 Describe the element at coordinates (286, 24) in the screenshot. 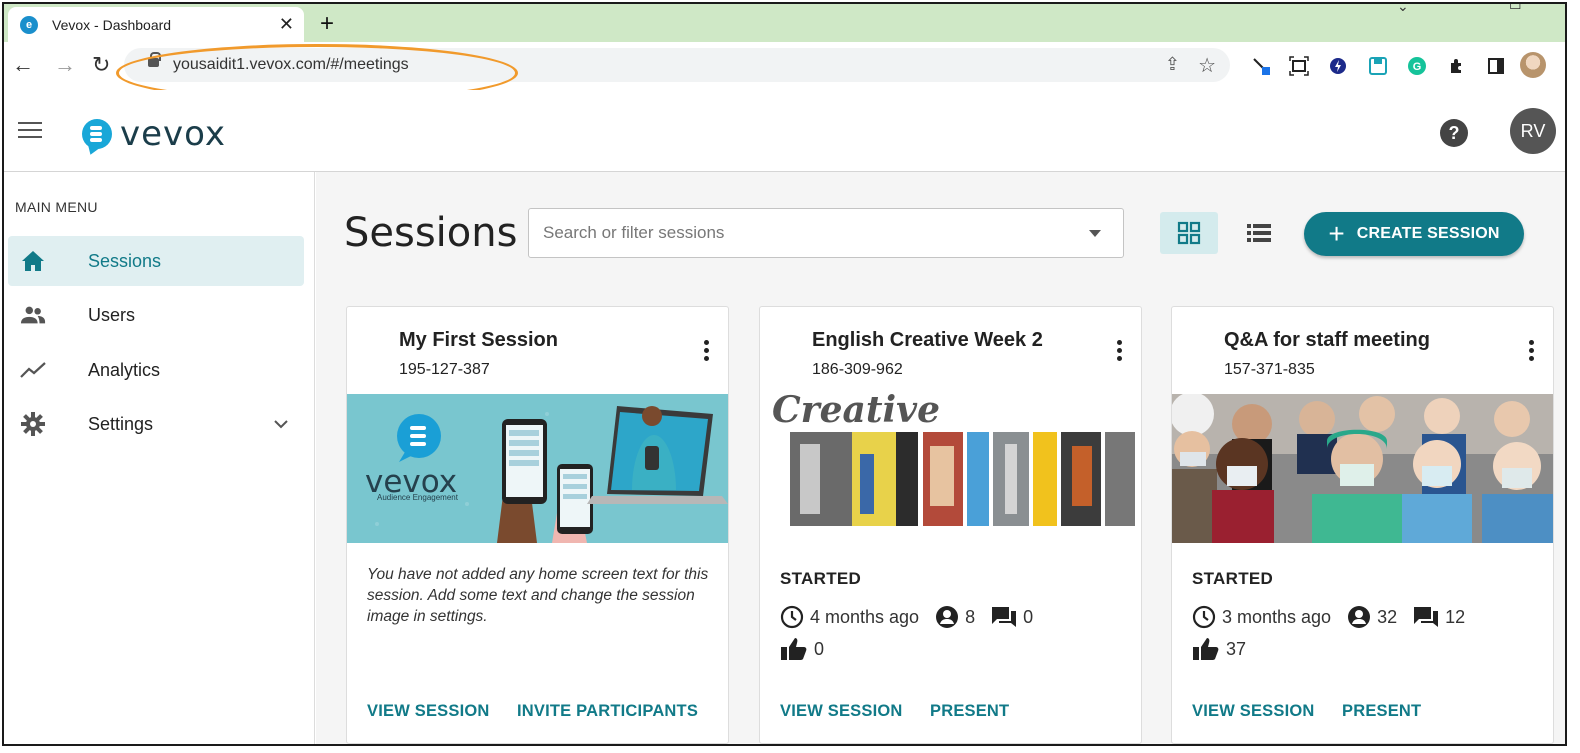

I see `close-tab-icon: ✕` at that location.